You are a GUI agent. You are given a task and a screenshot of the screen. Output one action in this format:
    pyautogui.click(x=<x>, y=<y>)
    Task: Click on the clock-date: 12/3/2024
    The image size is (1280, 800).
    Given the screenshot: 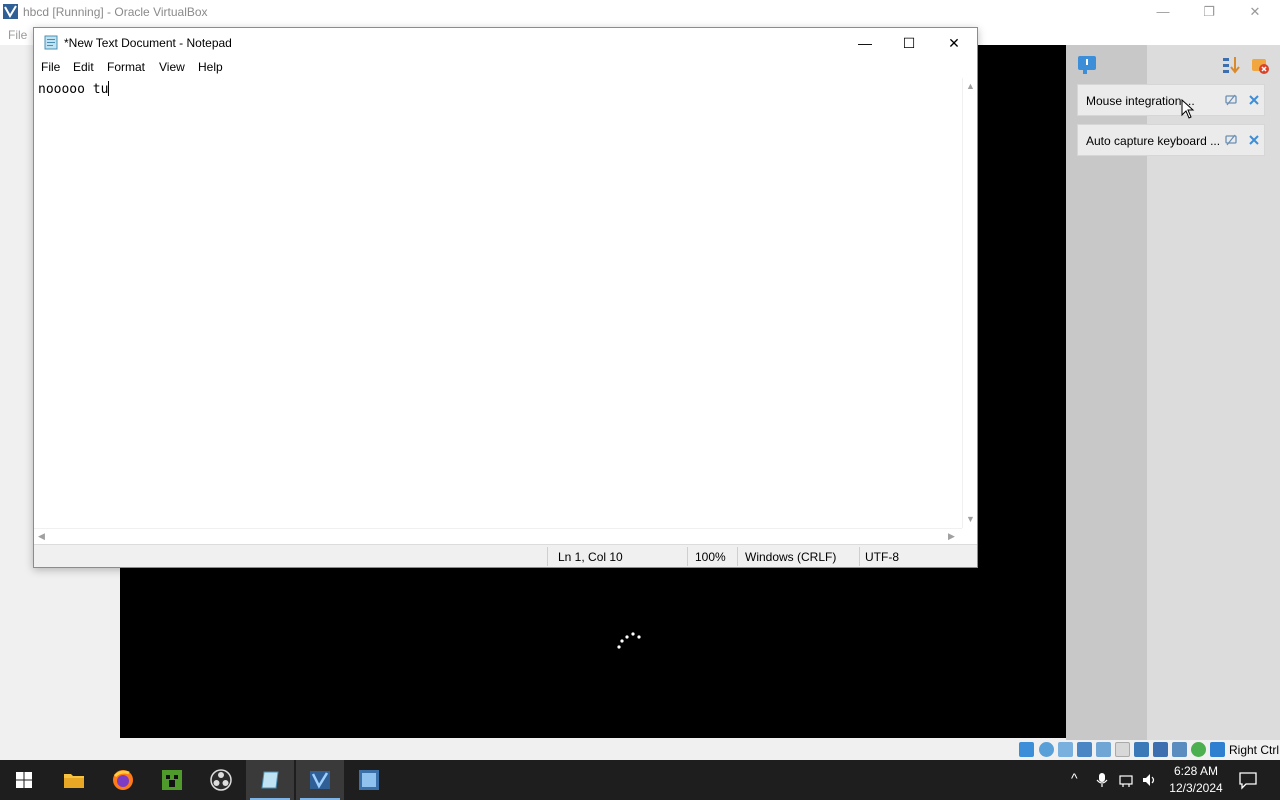 What is the action you would take?
    pyautogui.click(x=1196, y=788)
    